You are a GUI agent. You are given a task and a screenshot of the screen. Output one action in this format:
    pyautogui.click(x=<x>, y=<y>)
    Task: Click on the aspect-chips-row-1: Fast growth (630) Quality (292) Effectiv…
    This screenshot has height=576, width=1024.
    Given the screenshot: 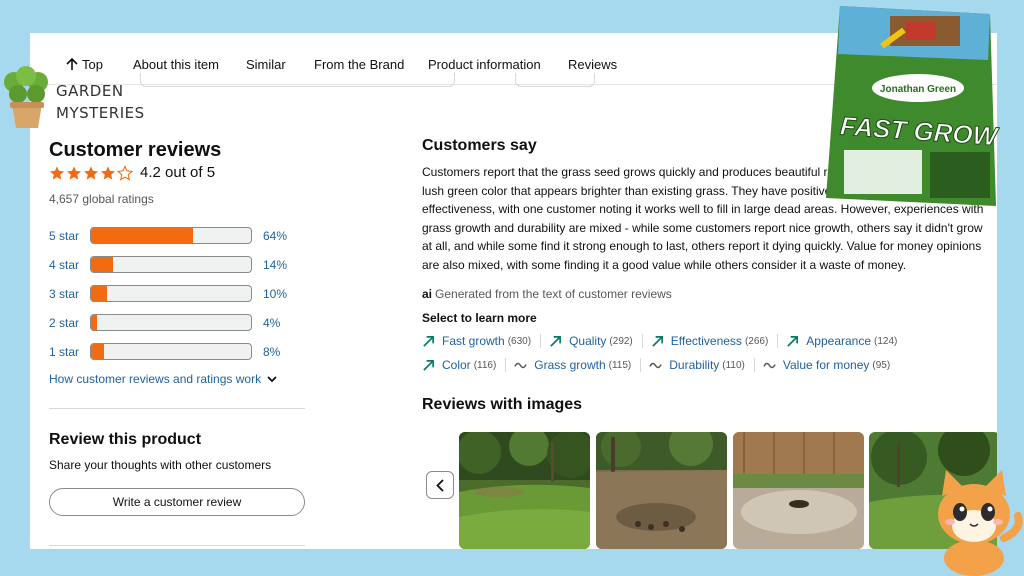 What is the action you would take?
    pyautogui.click(x=702, y=341)
    